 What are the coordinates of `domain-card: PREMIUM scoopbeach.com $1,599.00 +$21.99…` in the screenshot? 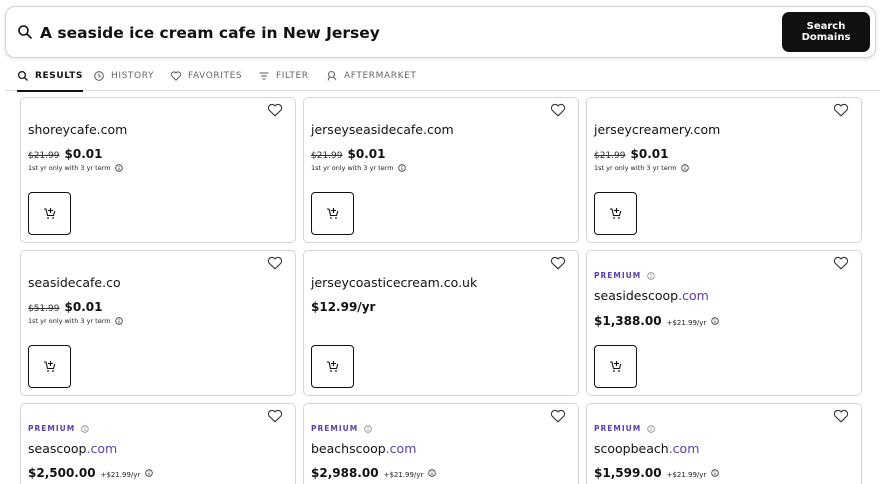 It's located at (724, 443).